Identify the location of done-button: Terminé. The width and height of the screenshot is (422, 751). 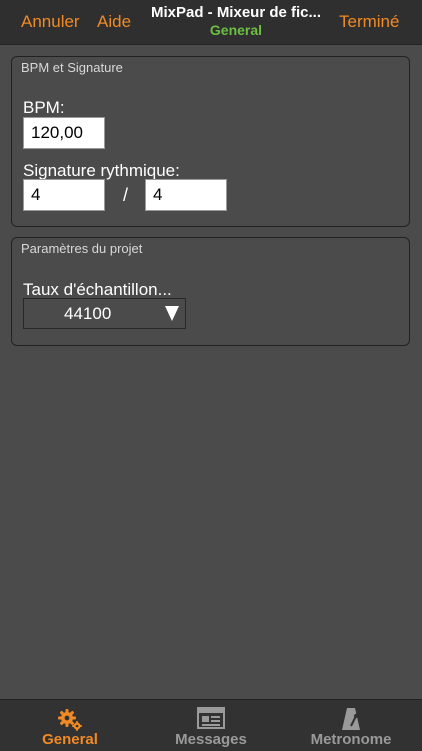
(369, 22).